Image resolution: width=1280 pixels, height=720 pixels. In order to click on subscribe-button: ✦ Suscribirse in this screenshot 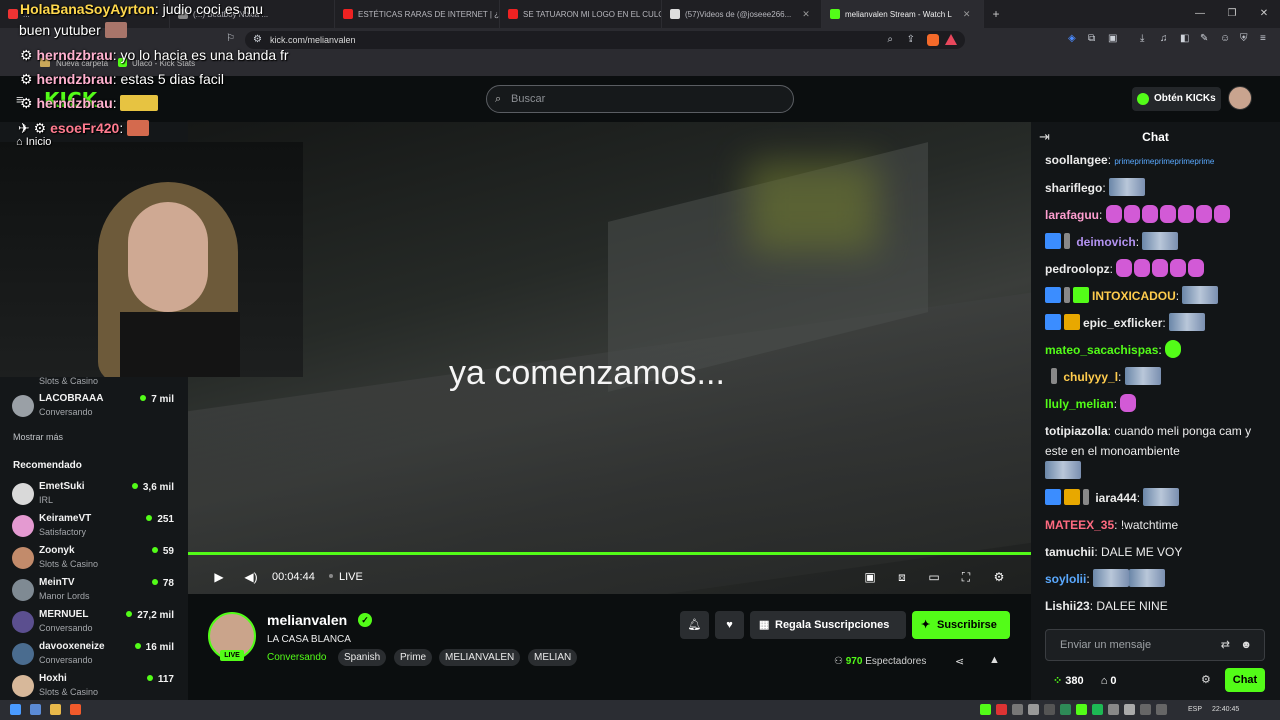, I will do `click(961, 625)`.